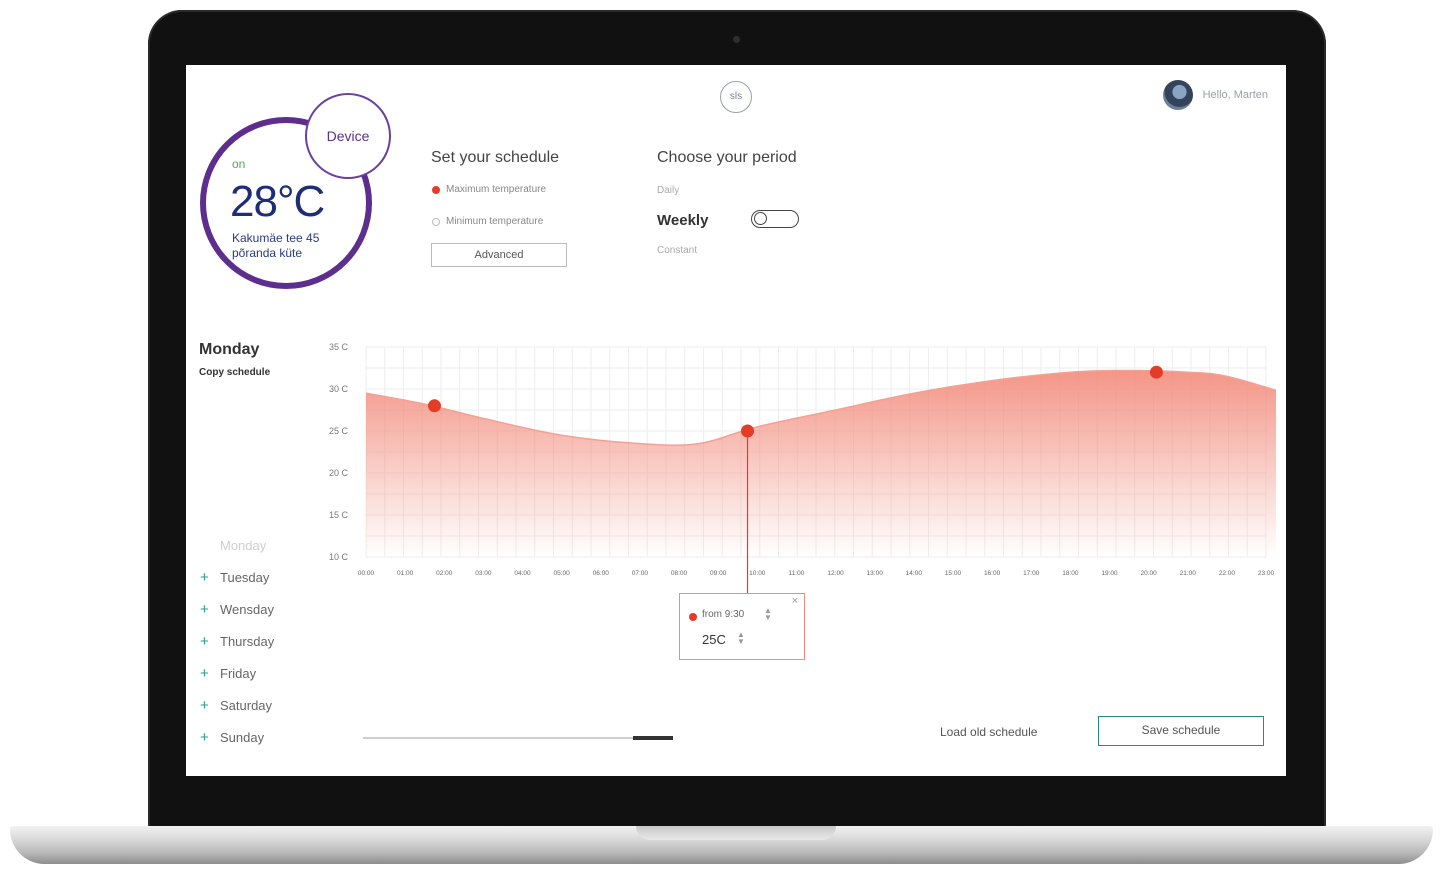 Image resolution: width=1443 pixels, height=873 pixels. Describe the element at coordinates (677, 250) in the screenshot. I see `period-option-constant: Constant` at that location.